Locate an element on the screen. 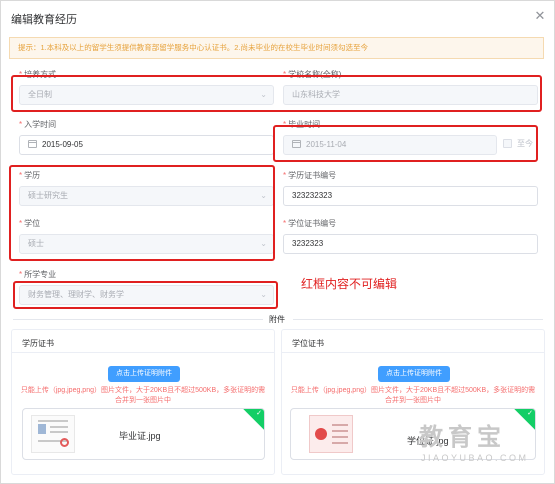 The height and width of the screenshot is (484, 555). degree-label: * 学位 is located at coordinates (30, 223).